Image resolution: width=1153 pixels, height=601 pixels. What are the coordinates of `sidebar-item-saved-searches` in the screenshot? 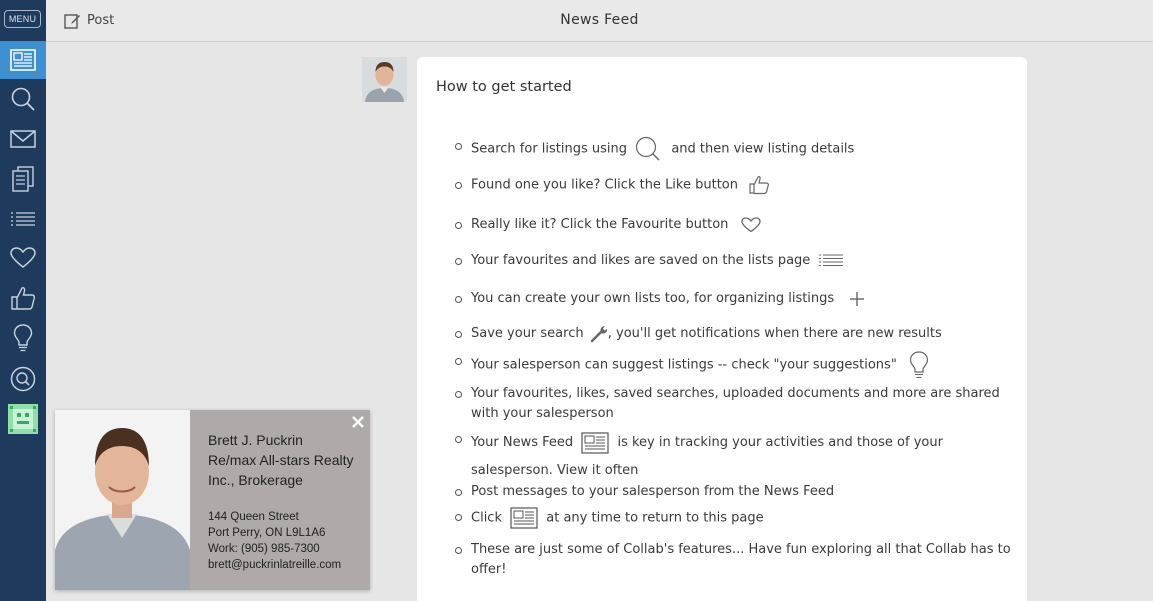 It's located at (23, 379).